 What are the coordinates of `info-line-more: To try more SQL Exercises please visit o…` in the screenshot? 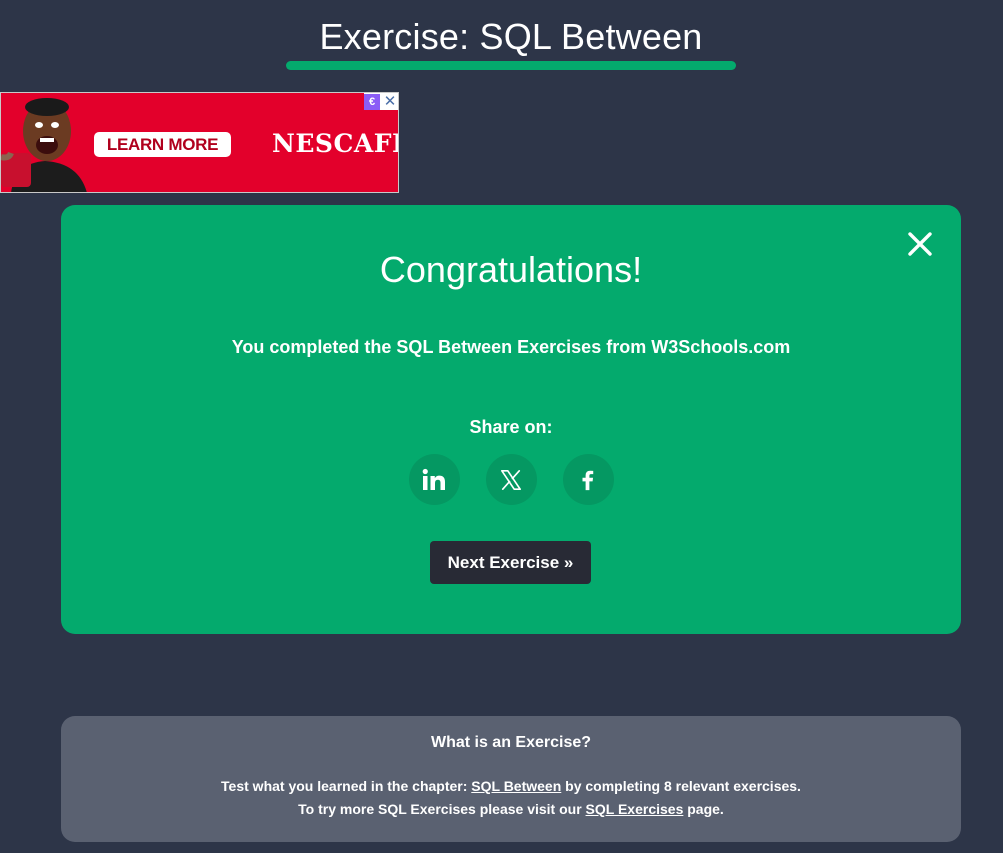 It's located at (511, 809).